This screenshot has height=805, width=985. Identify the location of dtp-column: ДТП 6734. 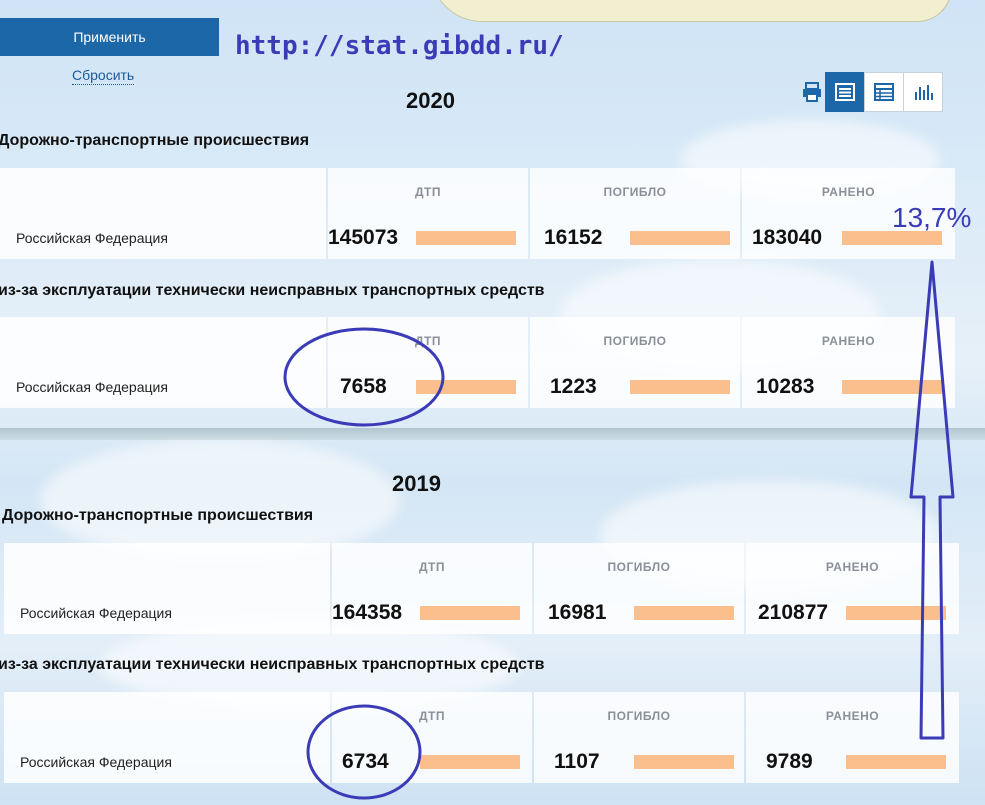
(432, 737).